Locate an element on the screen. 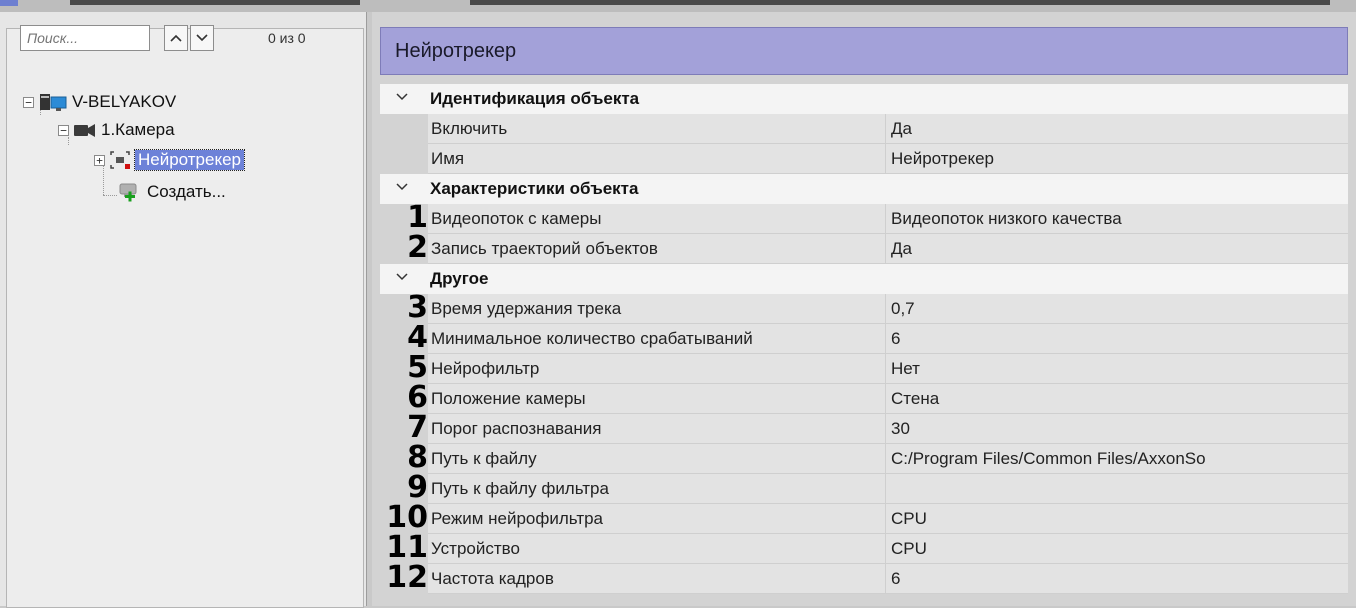  property-value: C:/Program Files/Common Files/AxxonSo is located at coordinates (1116, 459).